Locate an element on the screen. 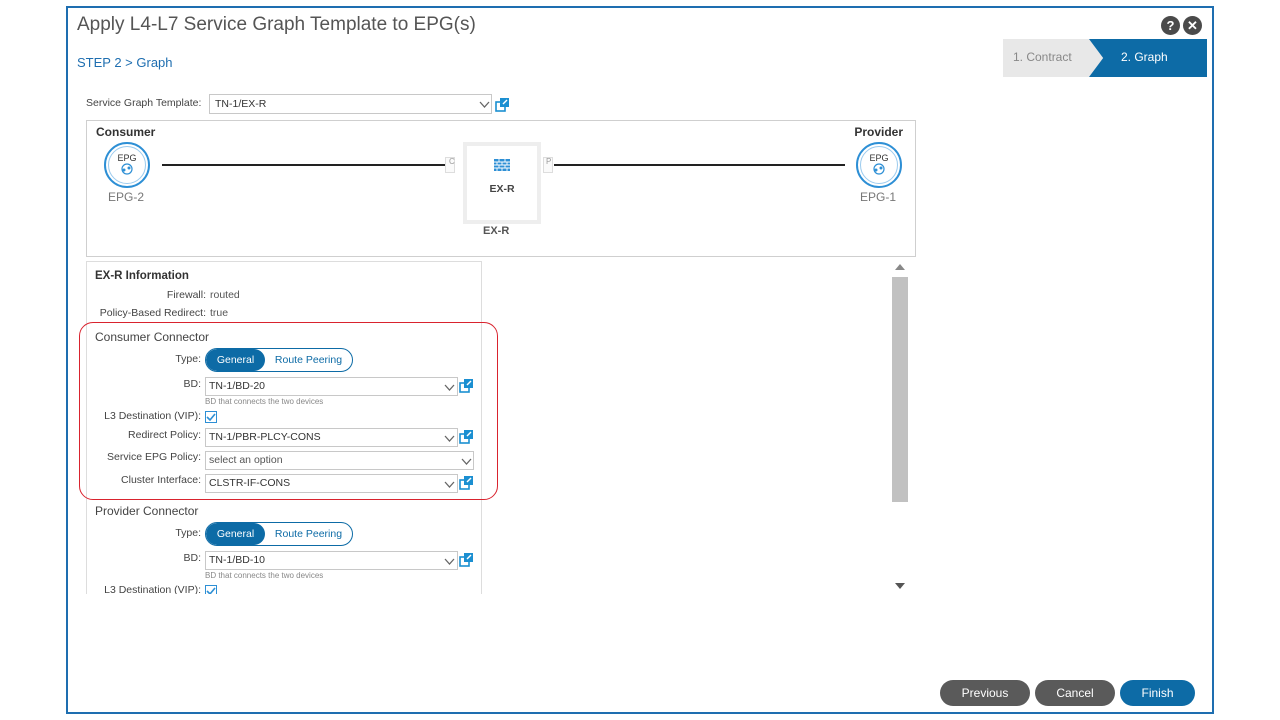 The height and width of the screenshot is (720, 1280). consumer-epg-node: EPG is located at coordinates (127, 165).